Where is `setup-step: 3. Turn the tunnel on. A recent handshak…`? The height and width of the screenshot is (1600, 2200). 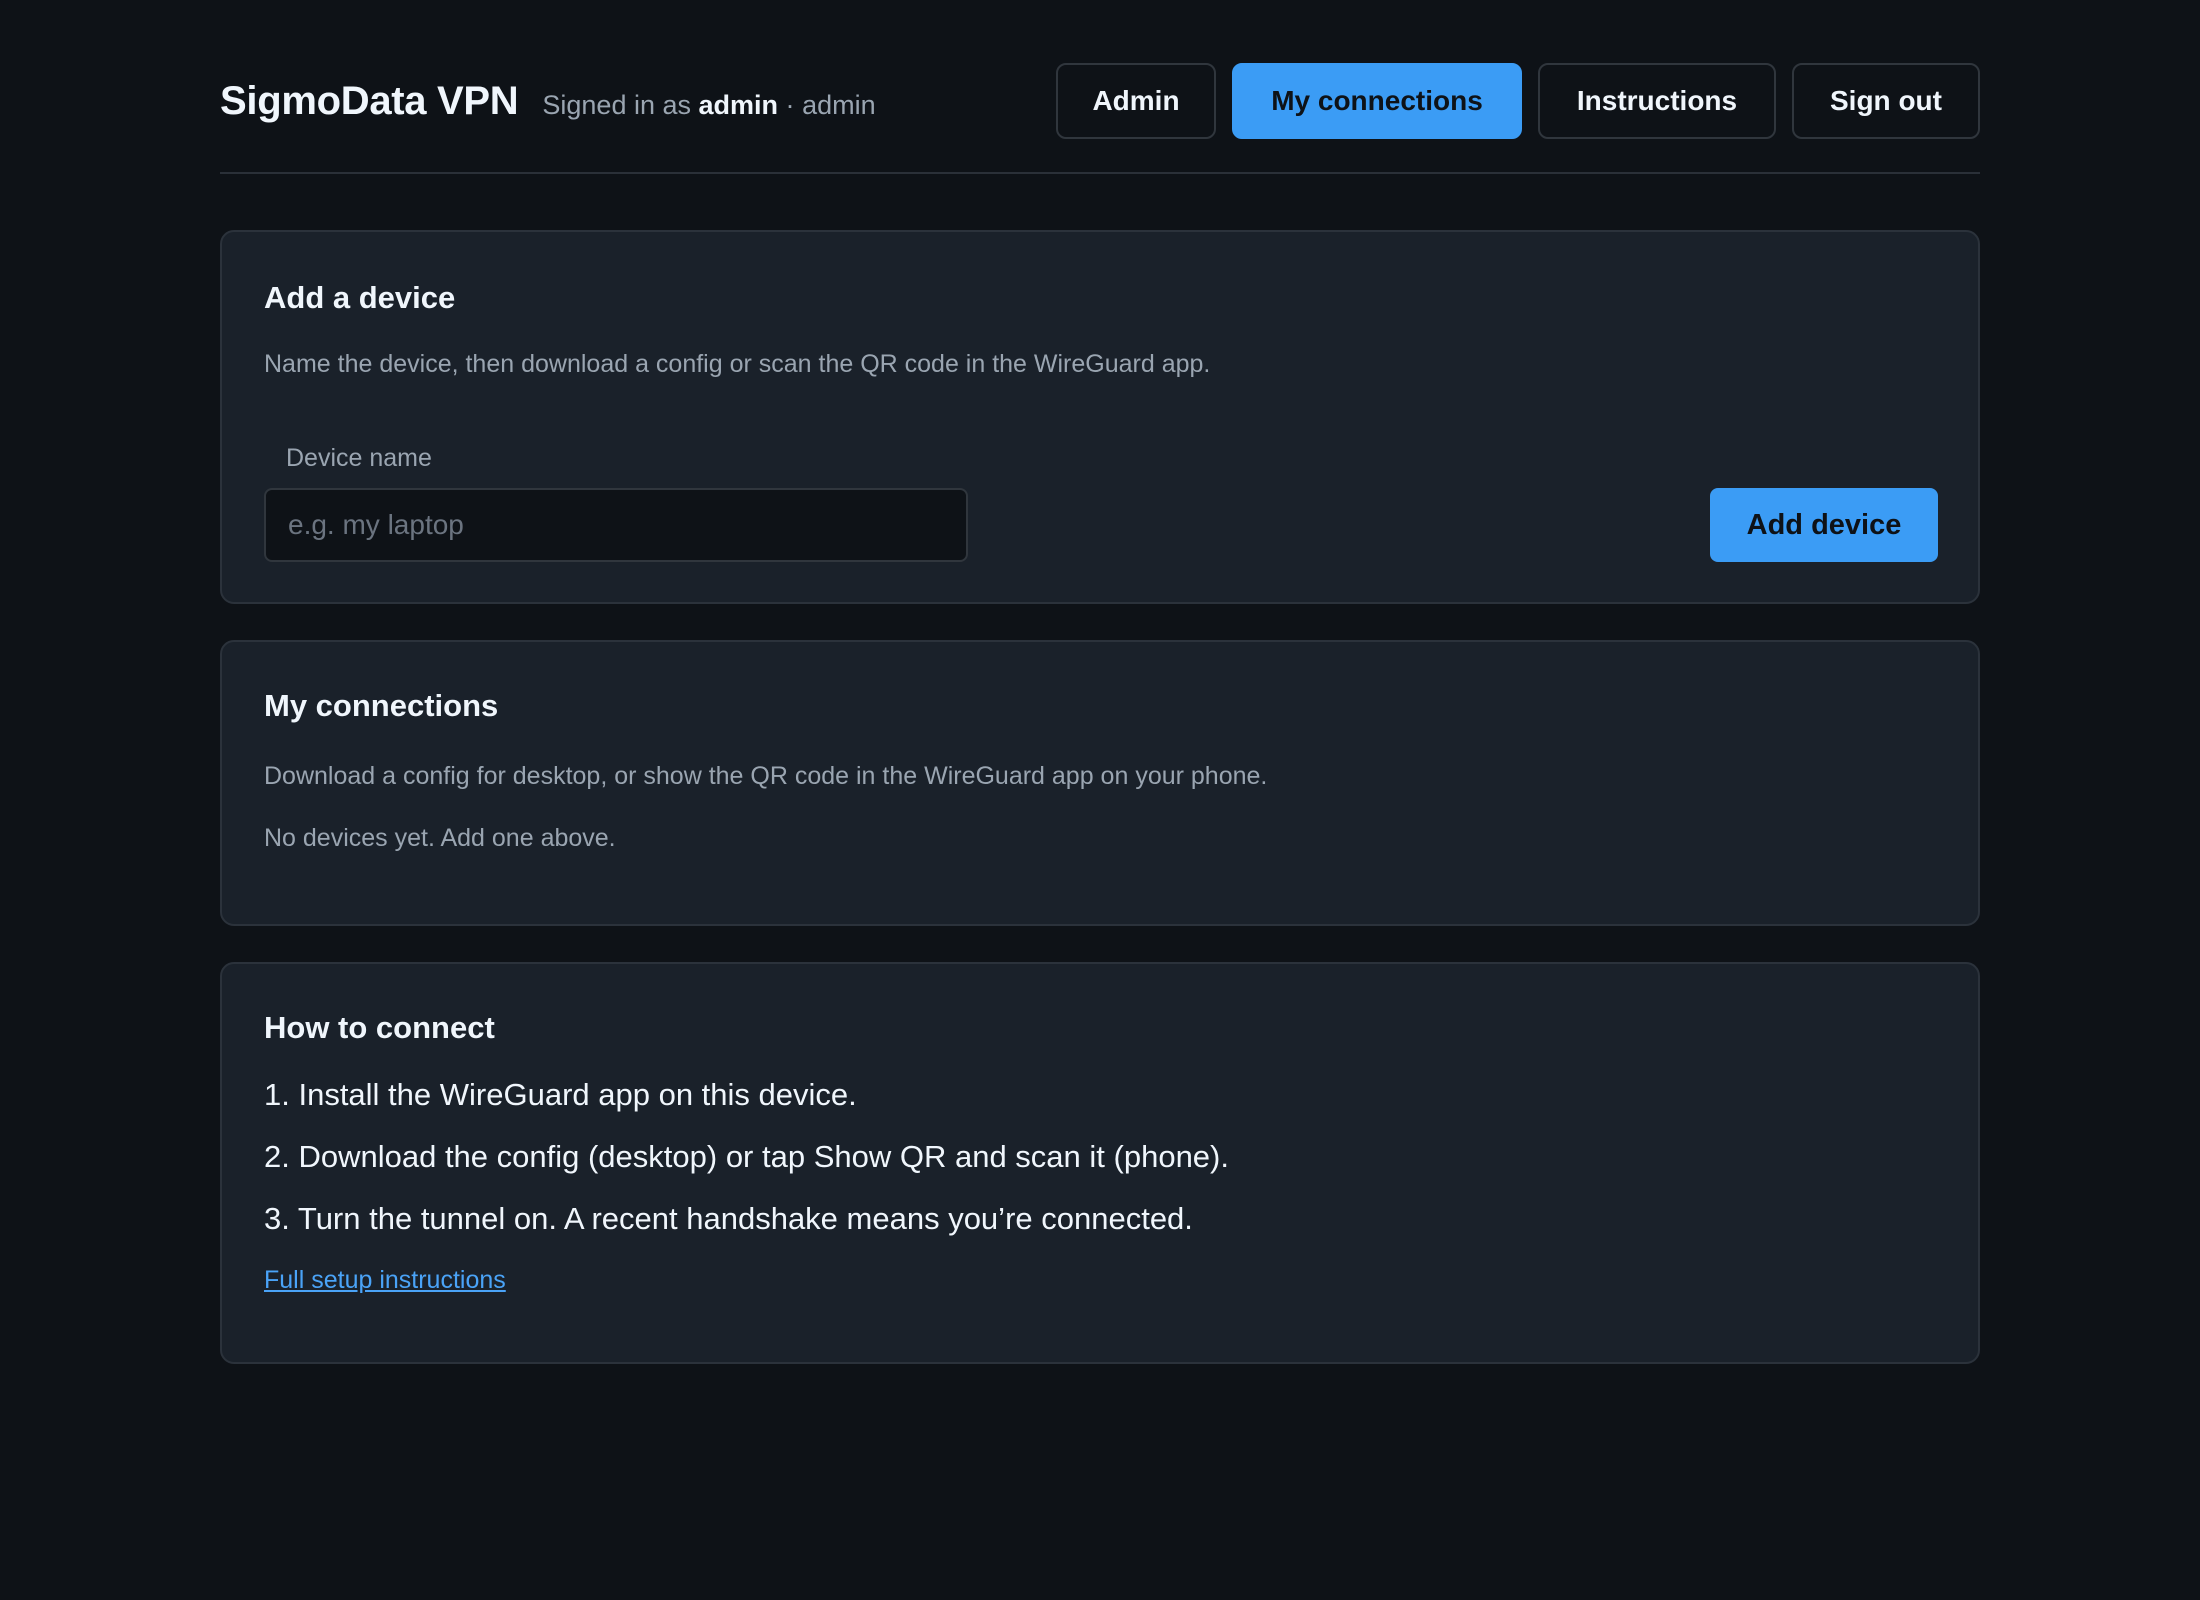
setup-step: 3. Turn the tunnel on. A recent handshak… is located at coordinates (728, 1218).